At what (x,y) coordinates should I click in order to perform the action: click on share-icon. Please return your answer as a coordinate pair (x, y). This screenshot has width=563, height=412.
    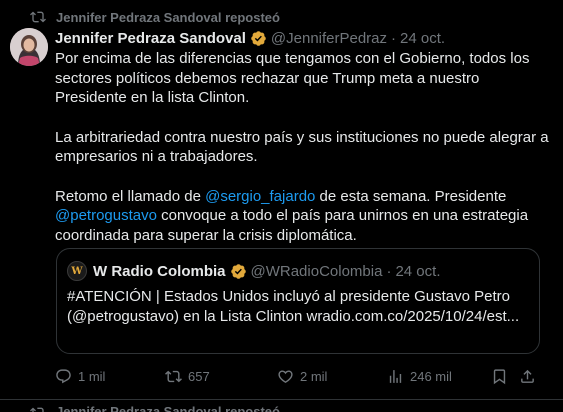
    Looking at the image, I should click on (527, 376).